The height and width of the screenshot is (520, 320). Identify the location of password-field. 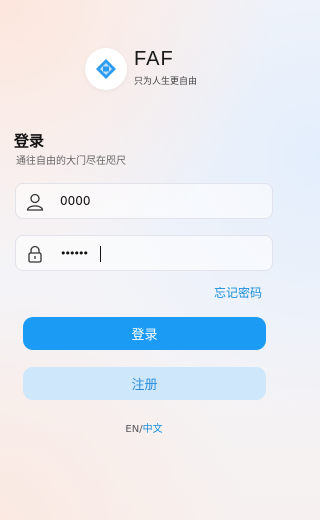
(144, 253).